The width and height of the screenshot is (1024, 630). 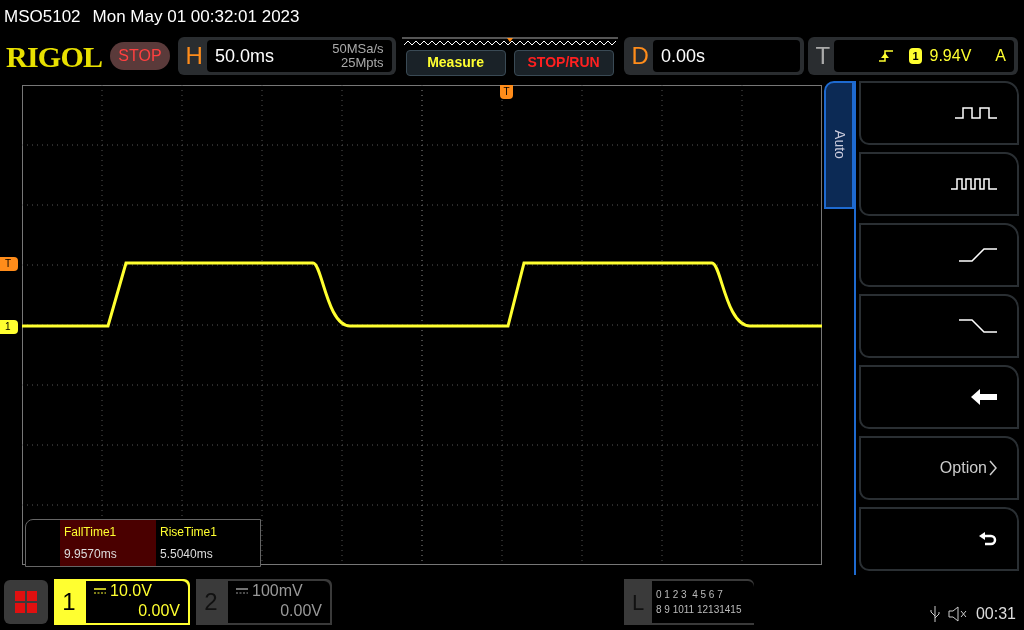 I want to click on delay-panel: D 0.00s, so click(x=713, y=56).